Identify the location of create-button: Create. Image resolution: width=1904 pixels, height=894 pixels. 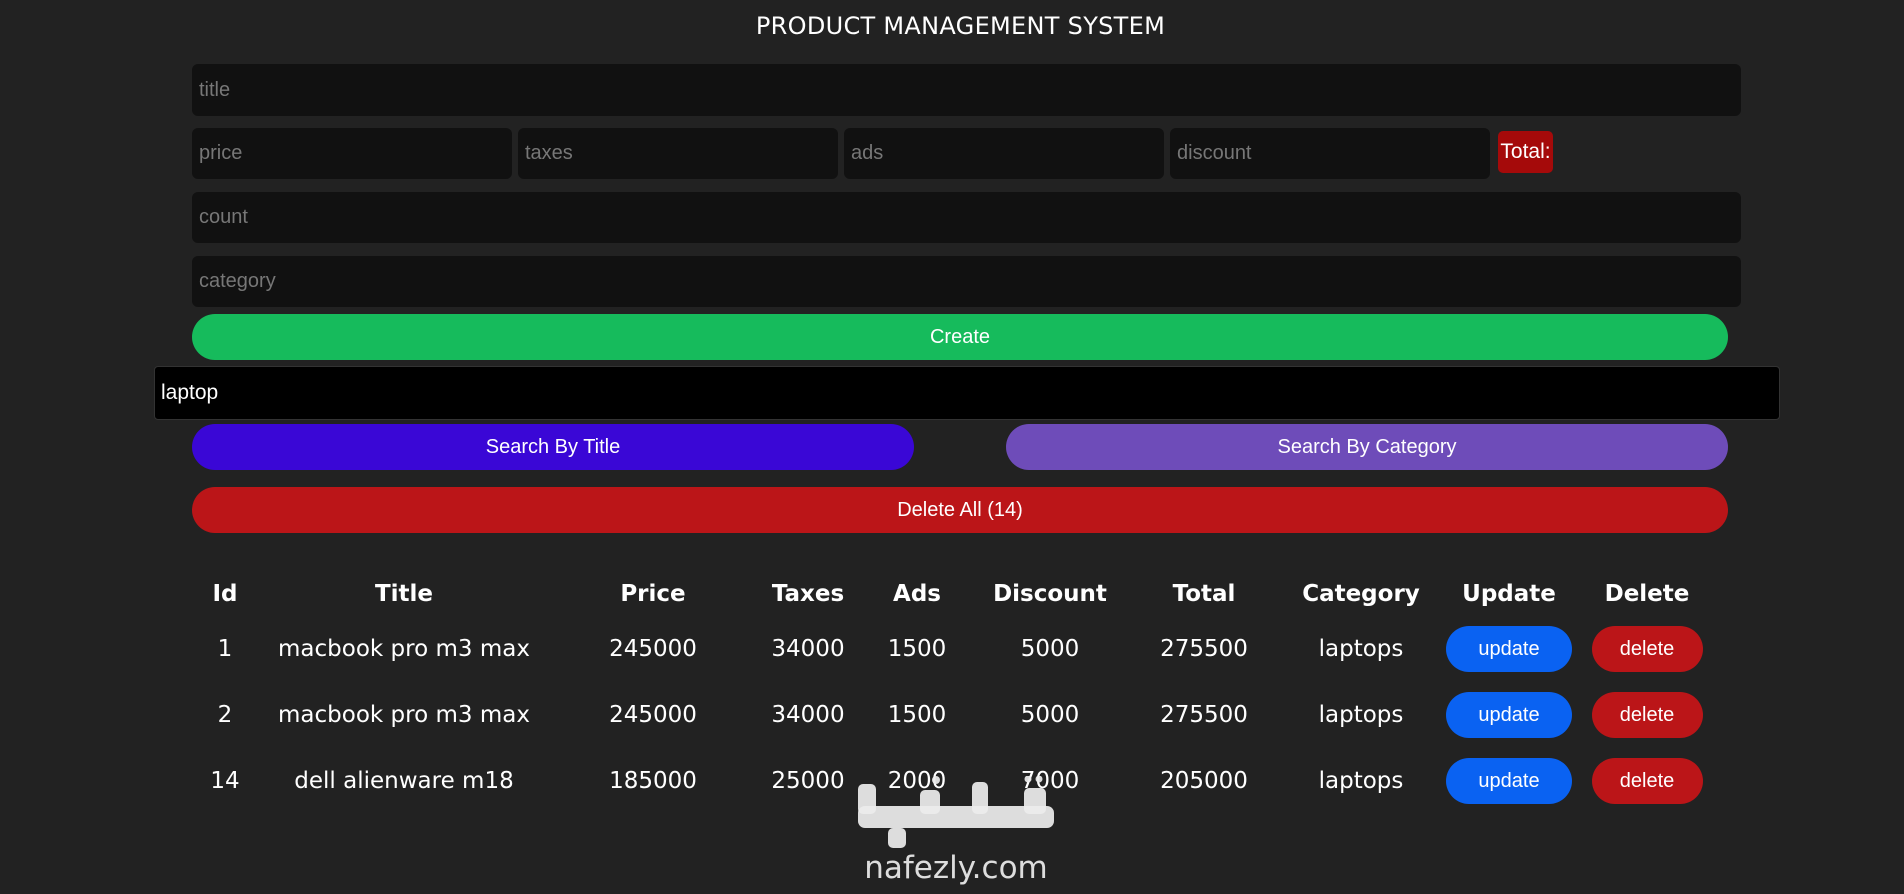
(960, 337).